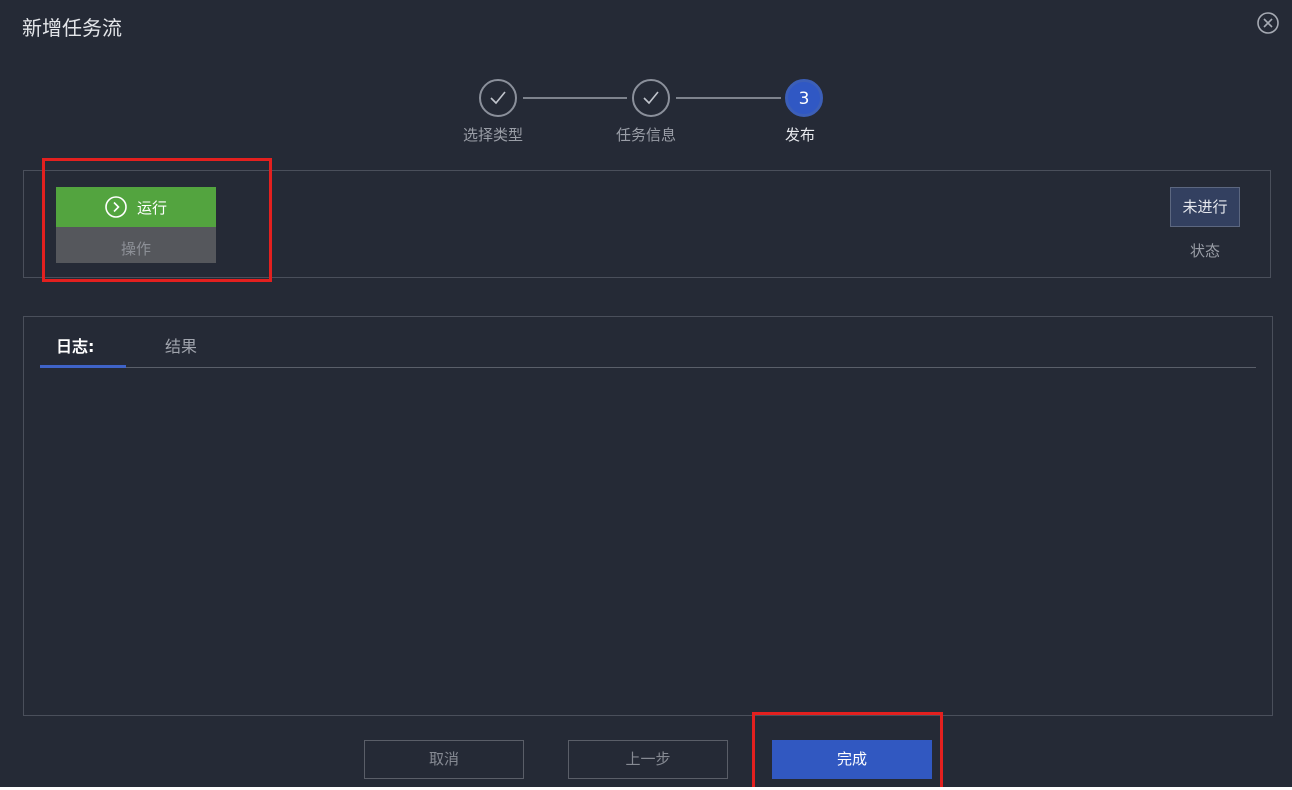  What do you see at coordinates (83, 366) in the screenshot?
I see `tab-active-indicator` at bounding box center [83, 366].